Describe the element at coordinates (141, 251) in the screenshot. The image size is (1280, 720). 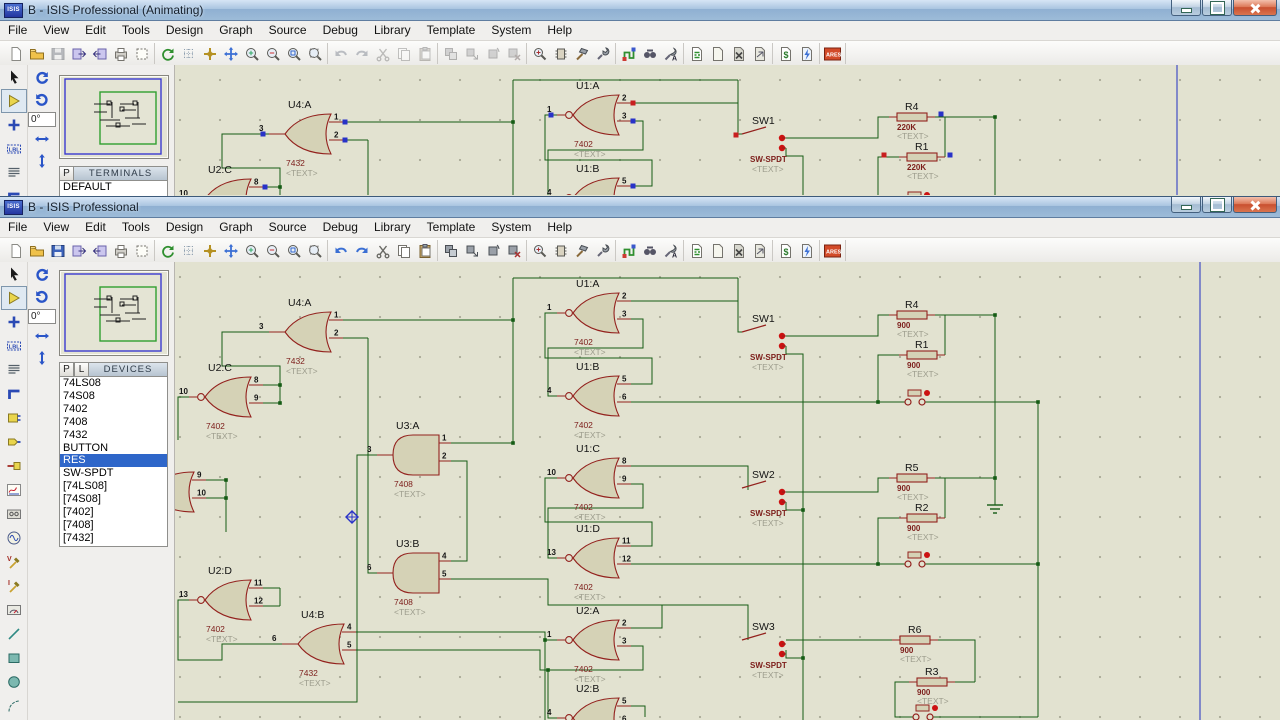
I see `mark-output-area-button` at that location.